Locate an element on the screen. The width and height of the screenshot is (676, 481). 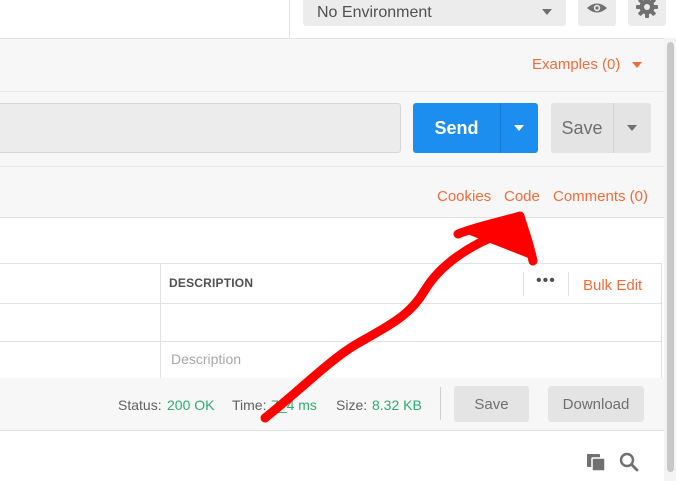
size-label: Size: is located at coordinates (352, 405).